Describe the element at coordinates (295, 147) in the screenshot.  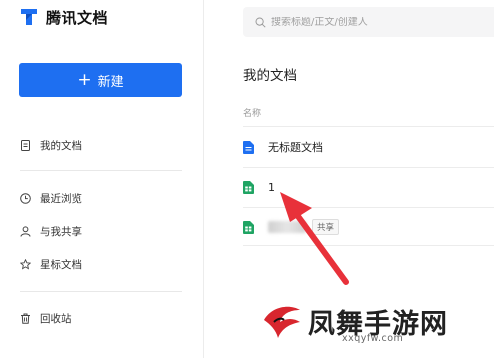
I see `file-name: 无标题文档` at that location.